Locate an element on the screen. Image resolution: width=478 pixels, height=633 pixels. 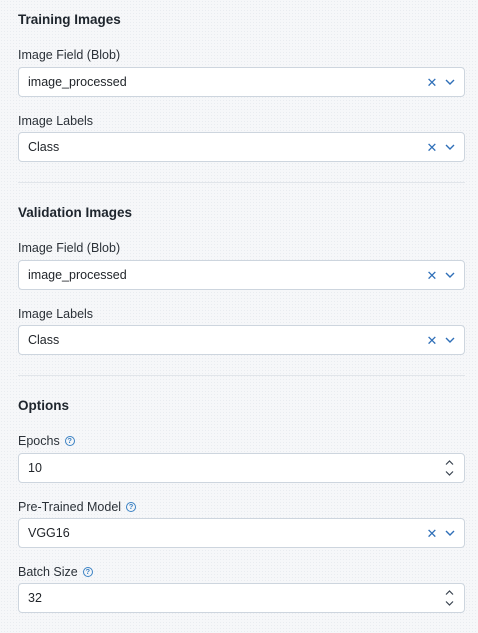
pretrained-model-value: VGG16 is located at coordinates (49, 533).